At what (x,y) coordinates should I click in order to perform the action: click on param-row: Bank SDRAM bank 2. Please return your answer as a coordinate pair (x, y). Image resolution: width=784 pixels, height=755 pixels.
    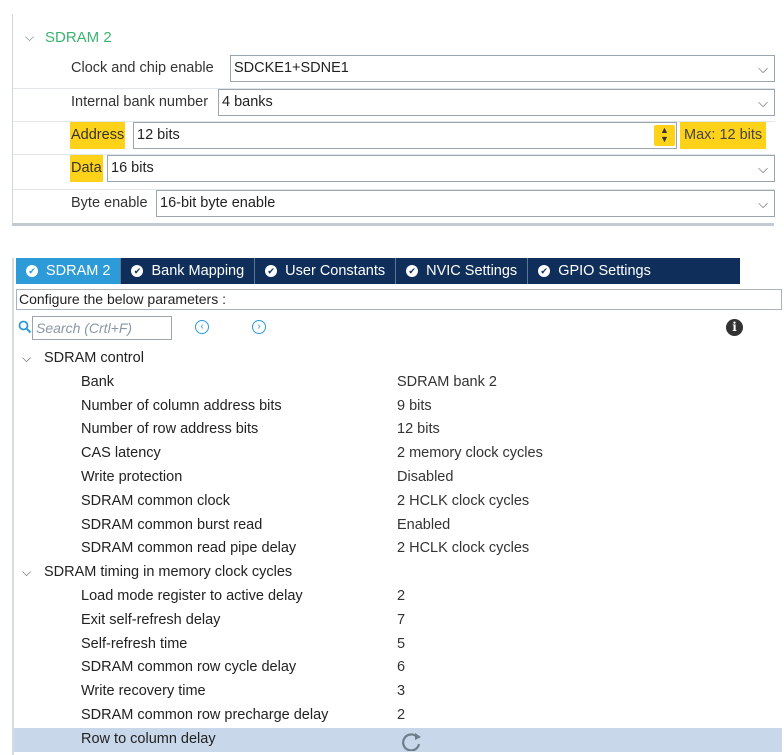
    Looking at the image, I should click on (398, 383).